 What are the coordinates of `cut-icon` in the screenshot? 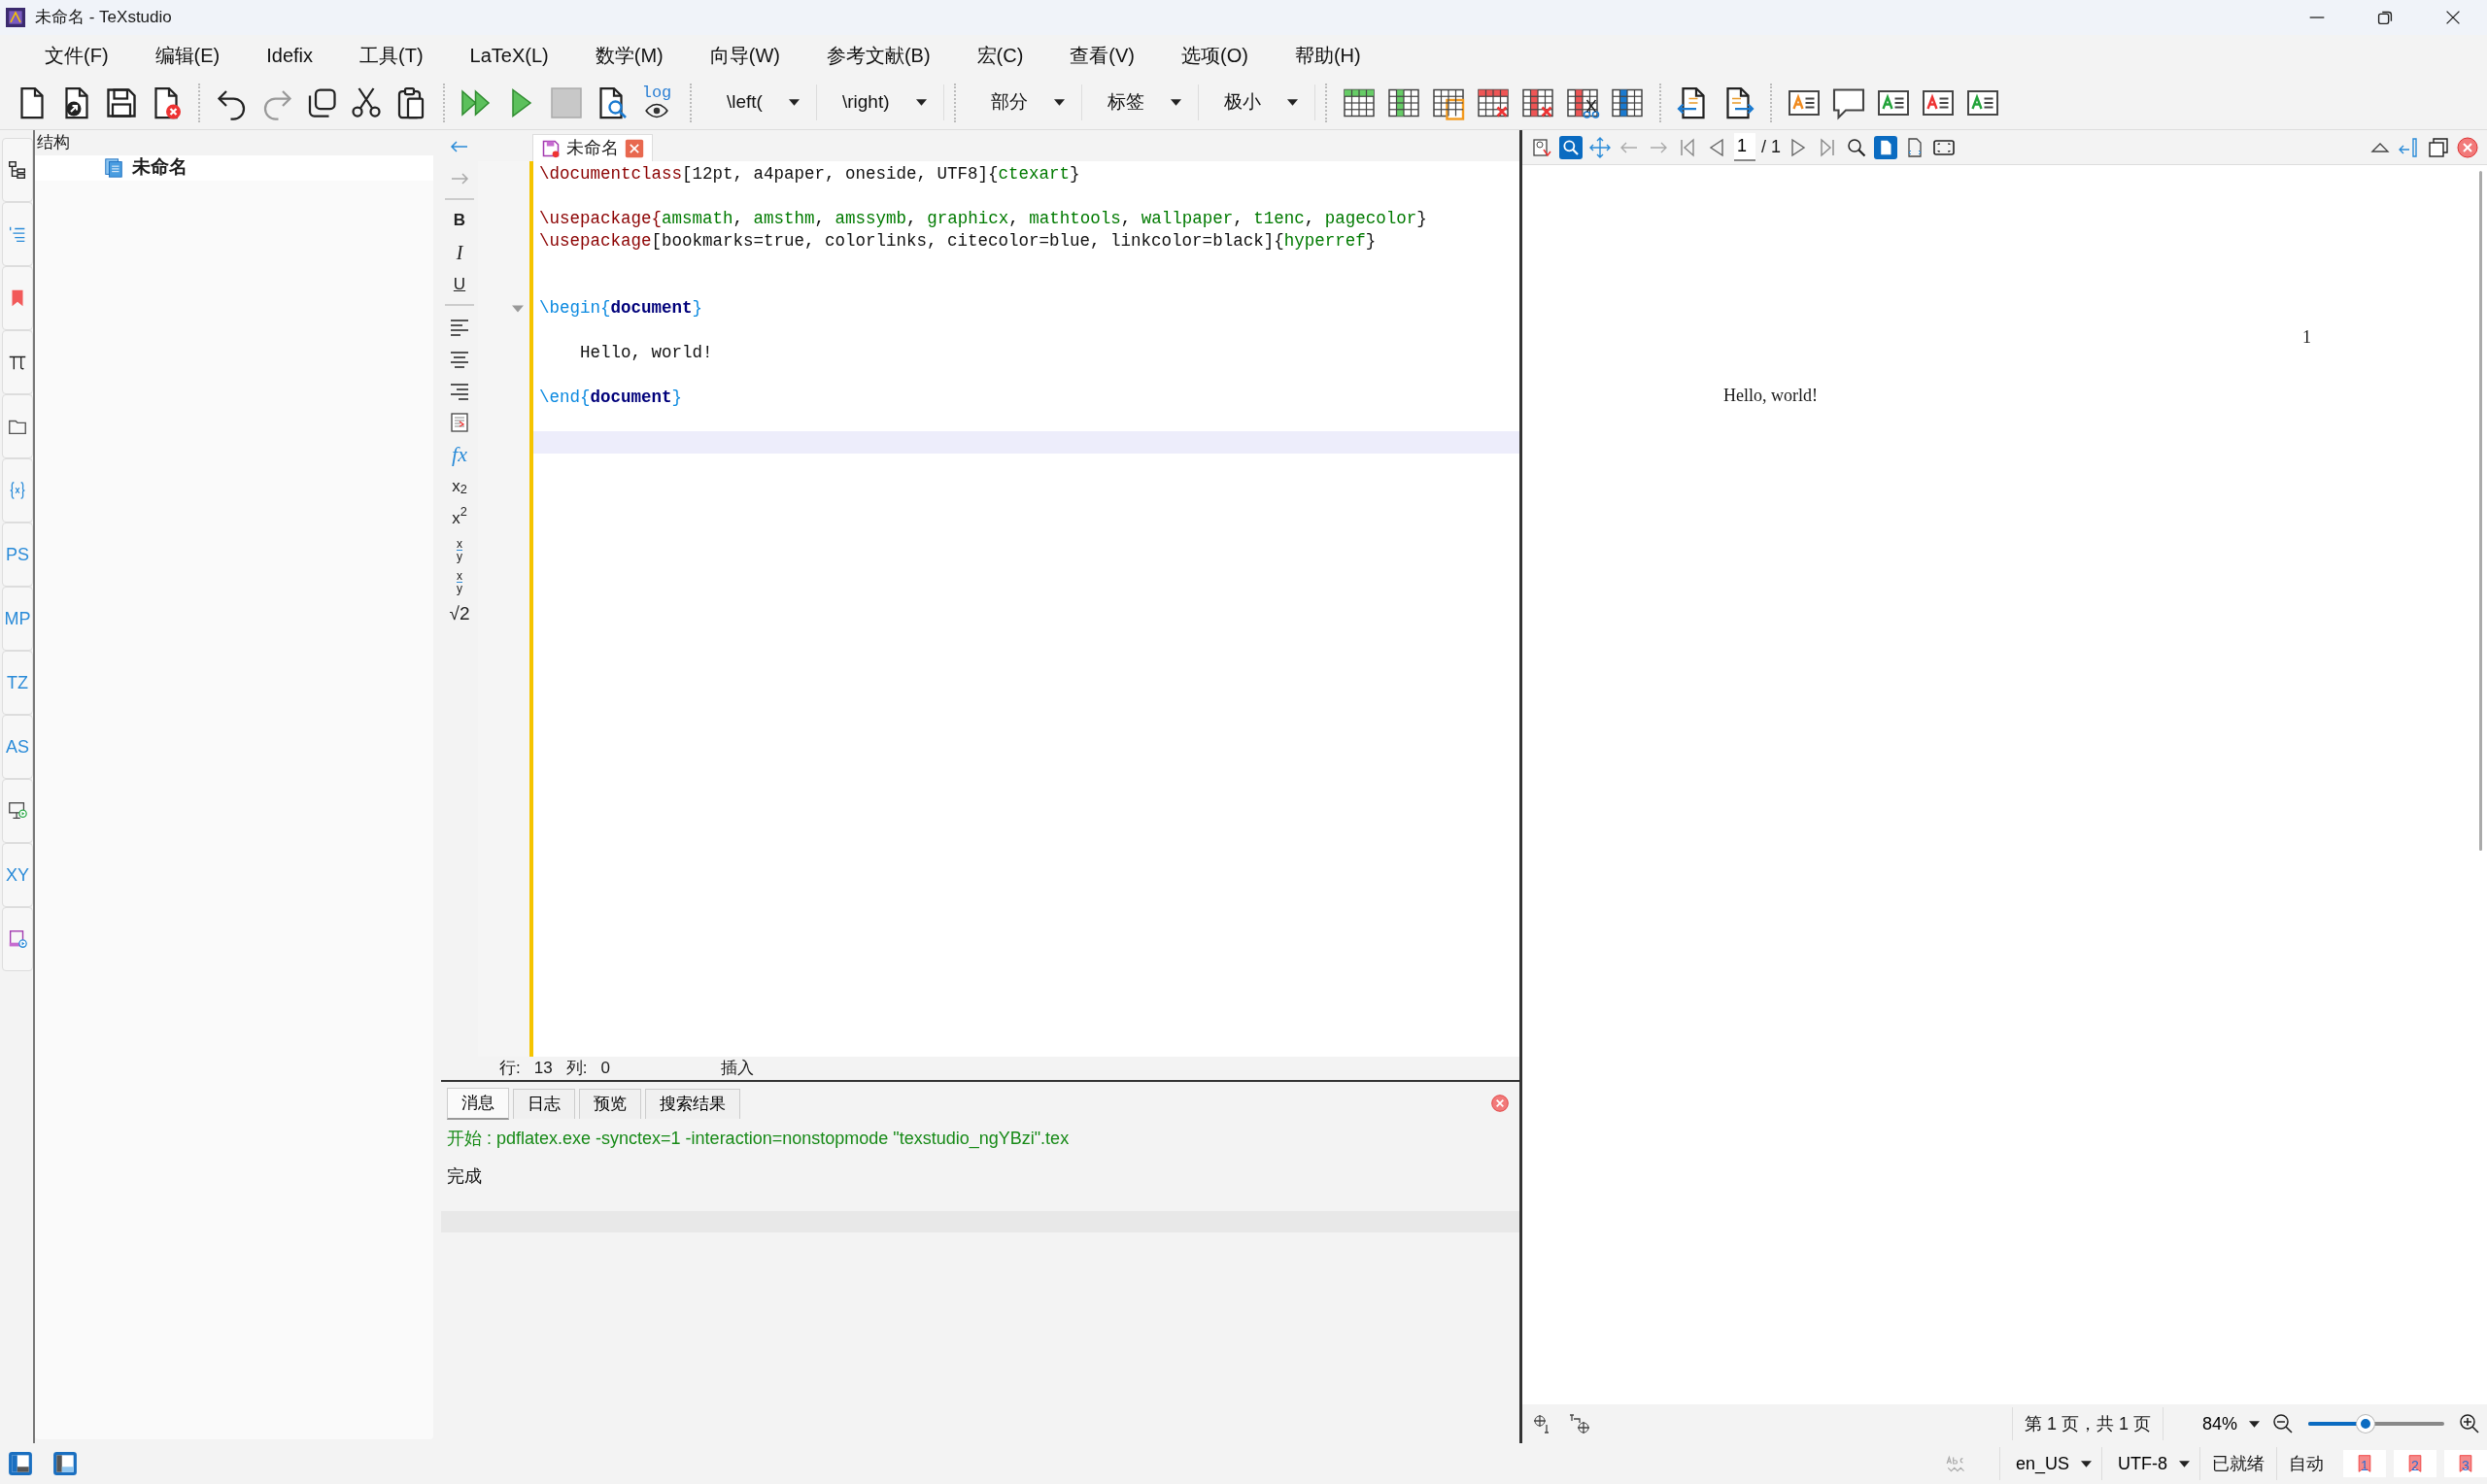 It's located at (366, 102).